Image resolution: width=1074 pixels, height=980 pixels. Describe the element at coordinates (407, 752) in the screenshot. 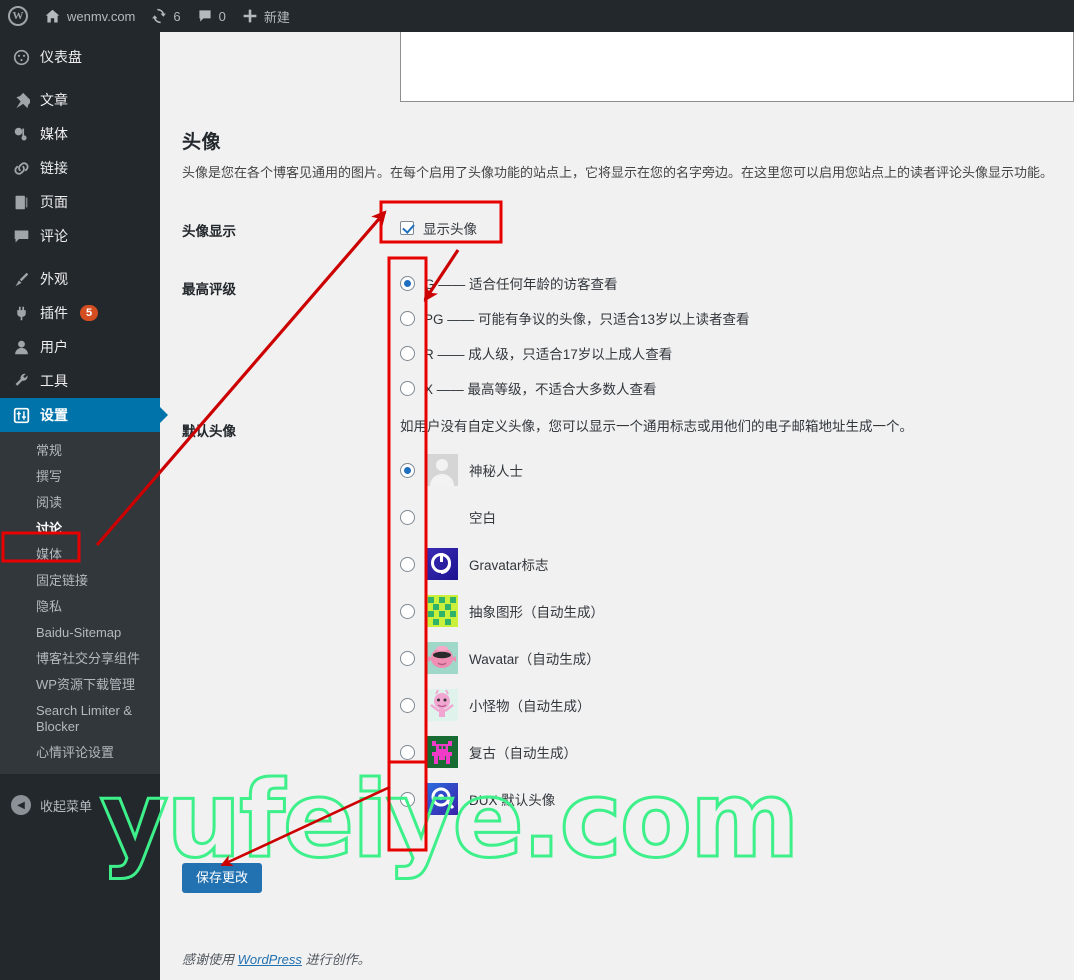

I see `avatar-radio-retro` at that location.